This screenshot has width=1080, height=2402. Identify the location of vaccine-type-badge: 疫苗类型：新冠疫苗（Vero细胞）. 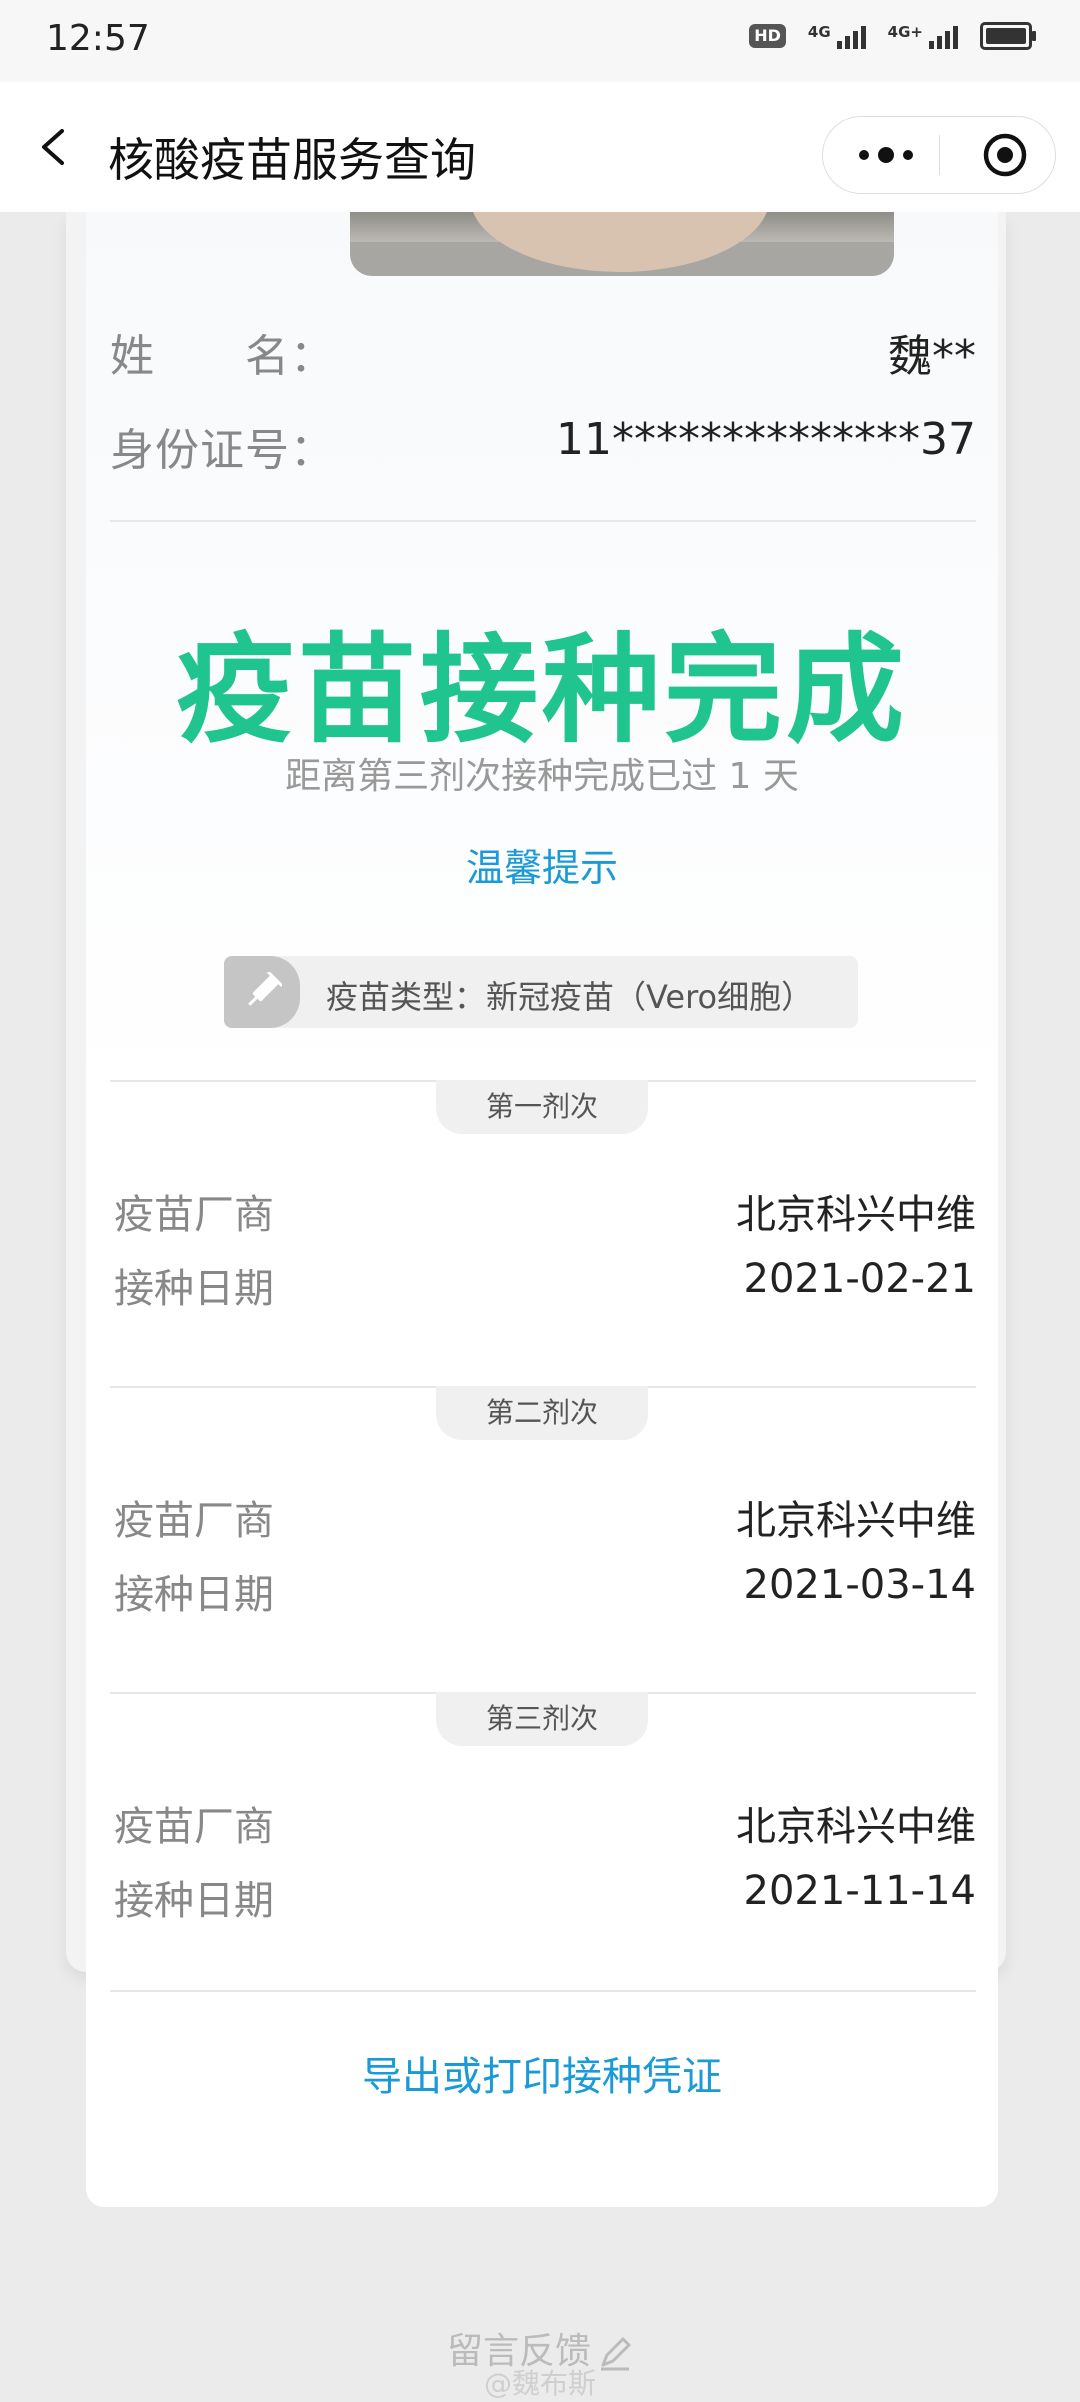
(541, 992).